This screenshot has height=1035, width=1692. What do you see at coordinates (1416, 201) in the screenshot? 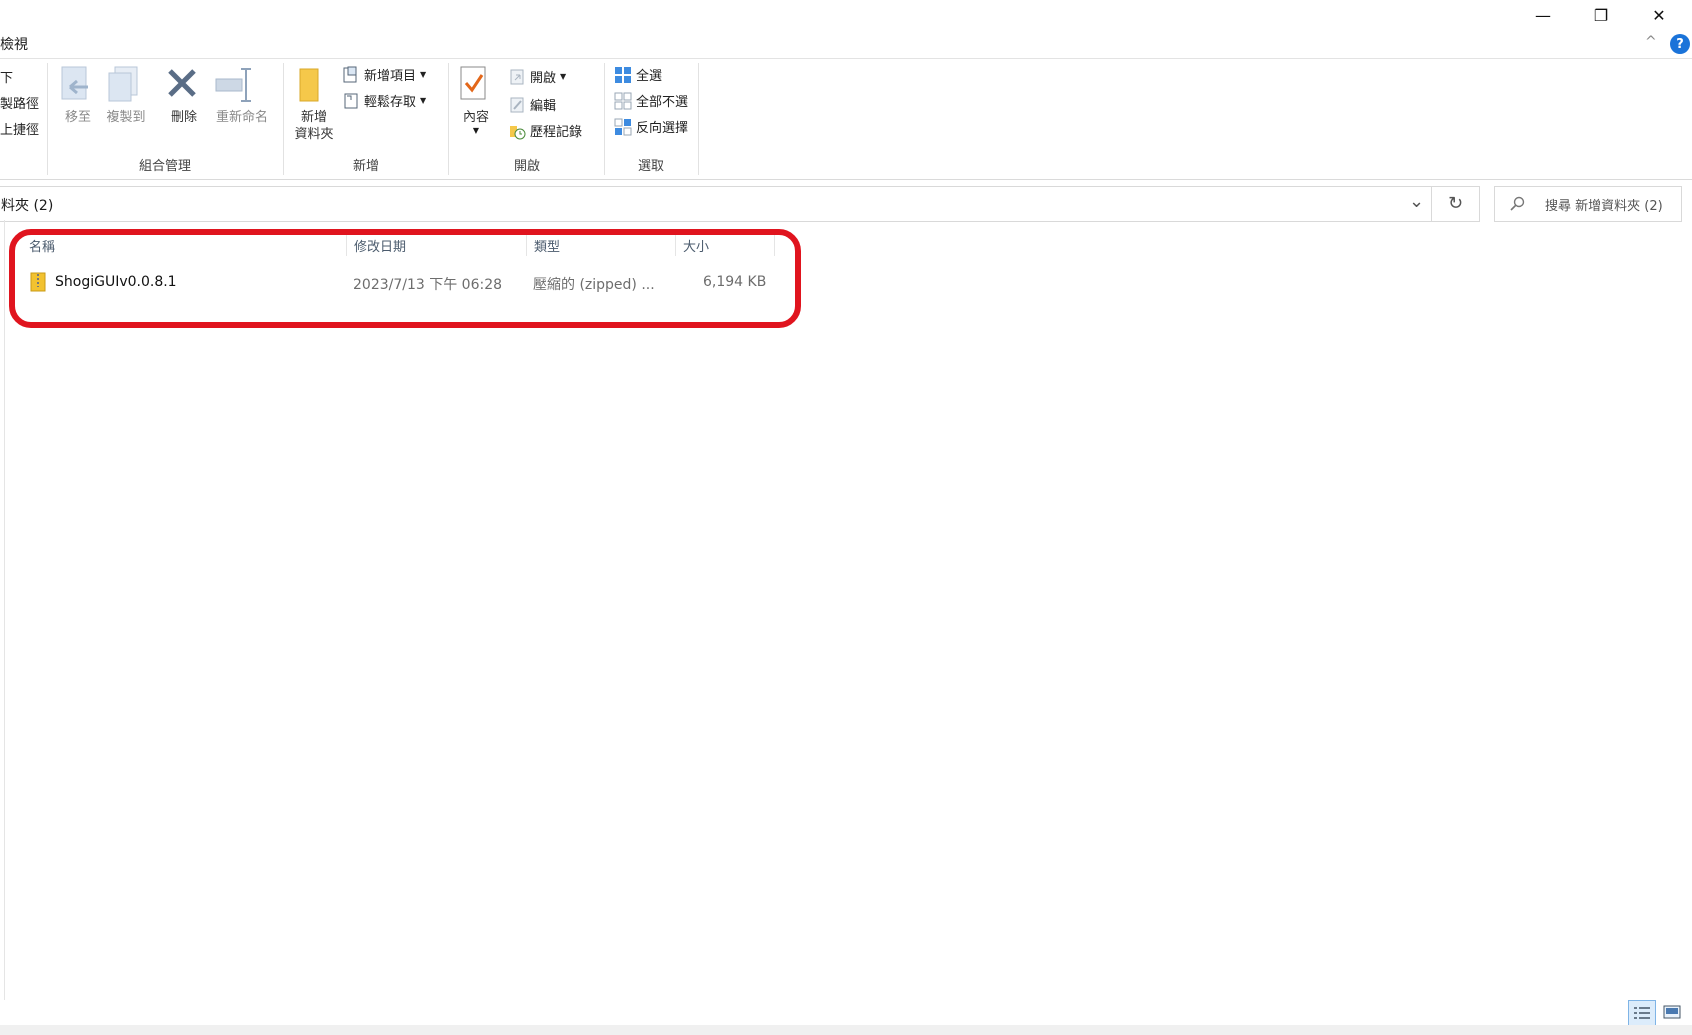
I see `chevron-down-icon: ⌄` at bounding box center [1416, 201].